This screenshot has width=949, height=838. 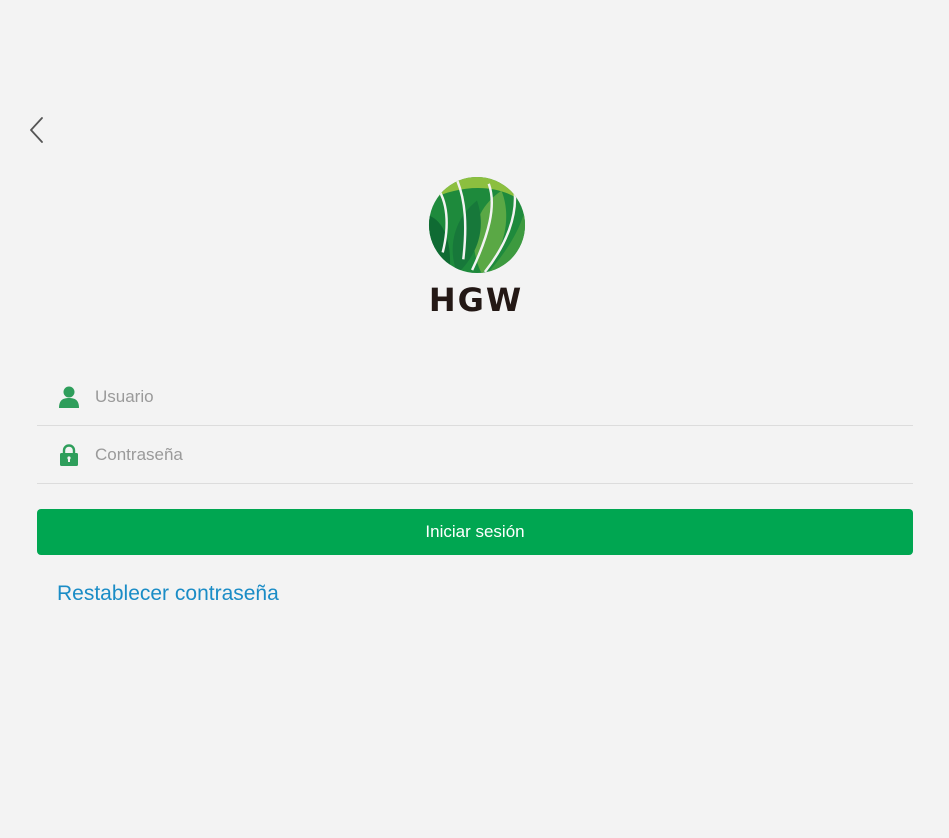 What do you see at coordinates (475, 532) in the screenshot?
I see `login-button: Iniciar sesión` at bounding box center [475, 532].